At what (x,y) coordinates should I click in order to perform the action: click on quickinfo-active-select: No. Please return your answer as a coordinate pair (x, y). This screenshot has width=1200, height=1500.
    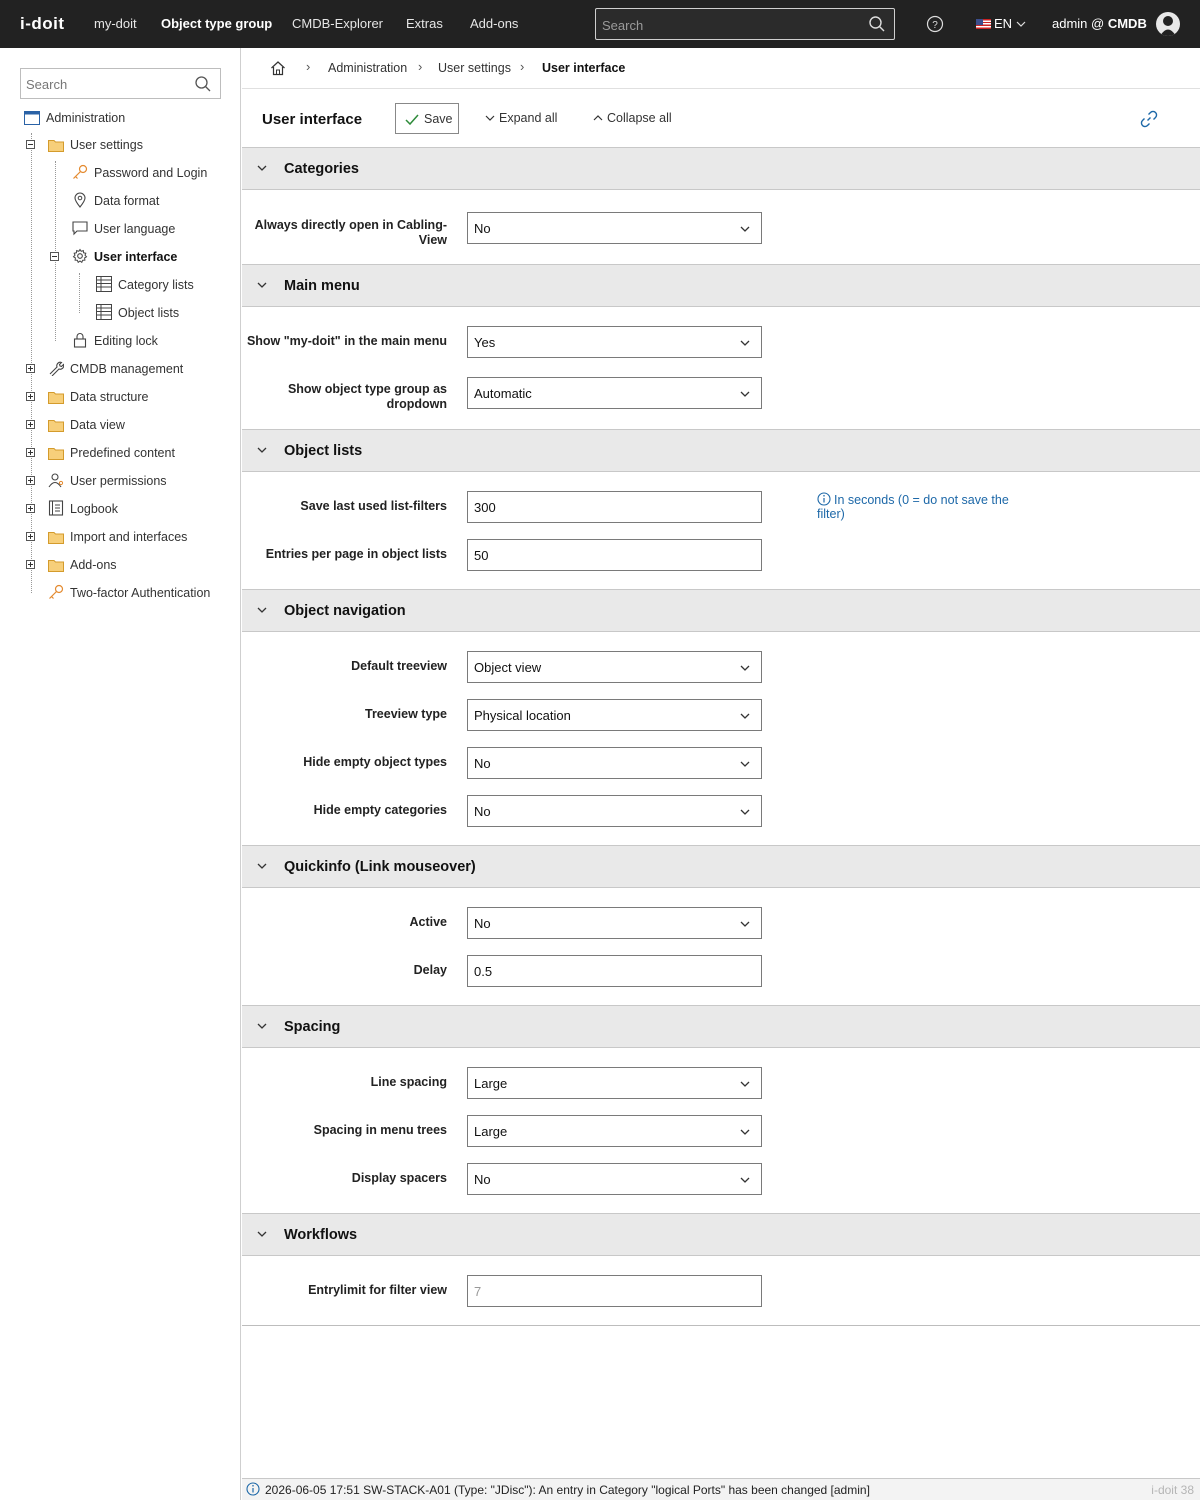
    Looking at the image, I should click on (614, 923).